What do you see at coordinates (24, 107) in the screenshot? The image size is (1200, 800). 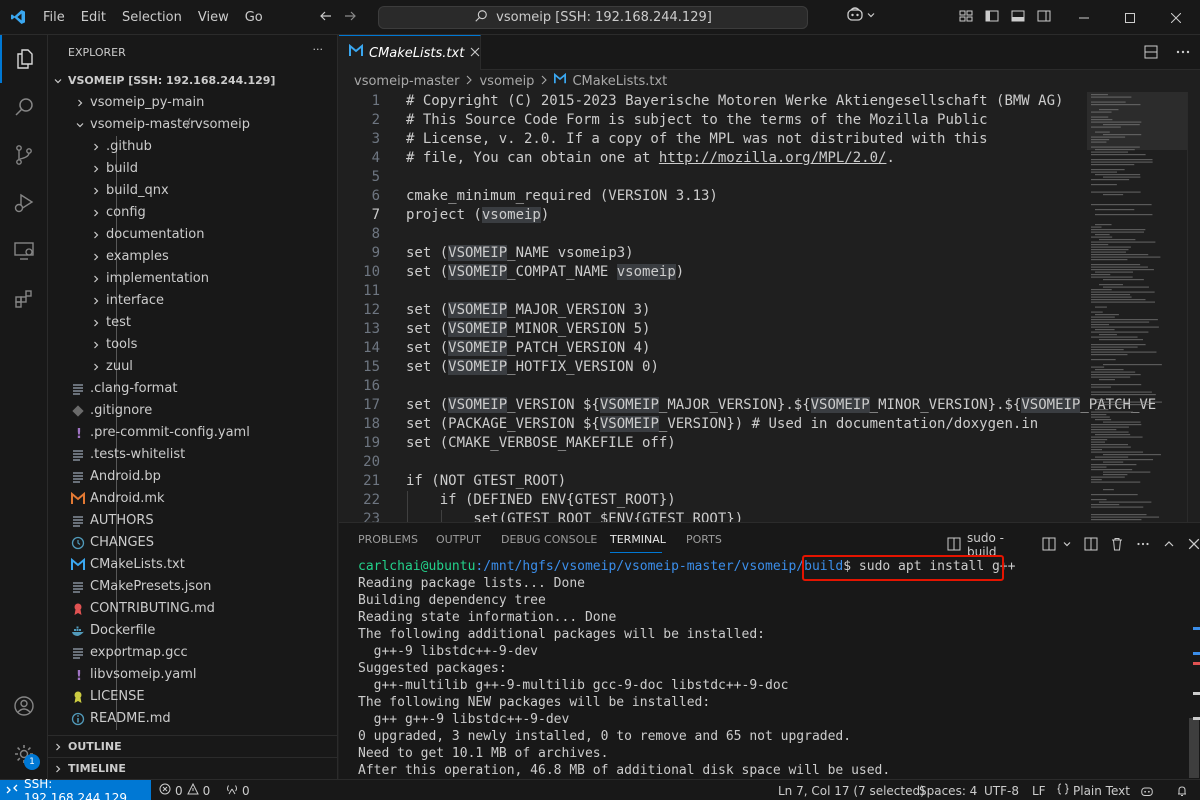 I see `search-view-icon` at bounding box center [24, 107].